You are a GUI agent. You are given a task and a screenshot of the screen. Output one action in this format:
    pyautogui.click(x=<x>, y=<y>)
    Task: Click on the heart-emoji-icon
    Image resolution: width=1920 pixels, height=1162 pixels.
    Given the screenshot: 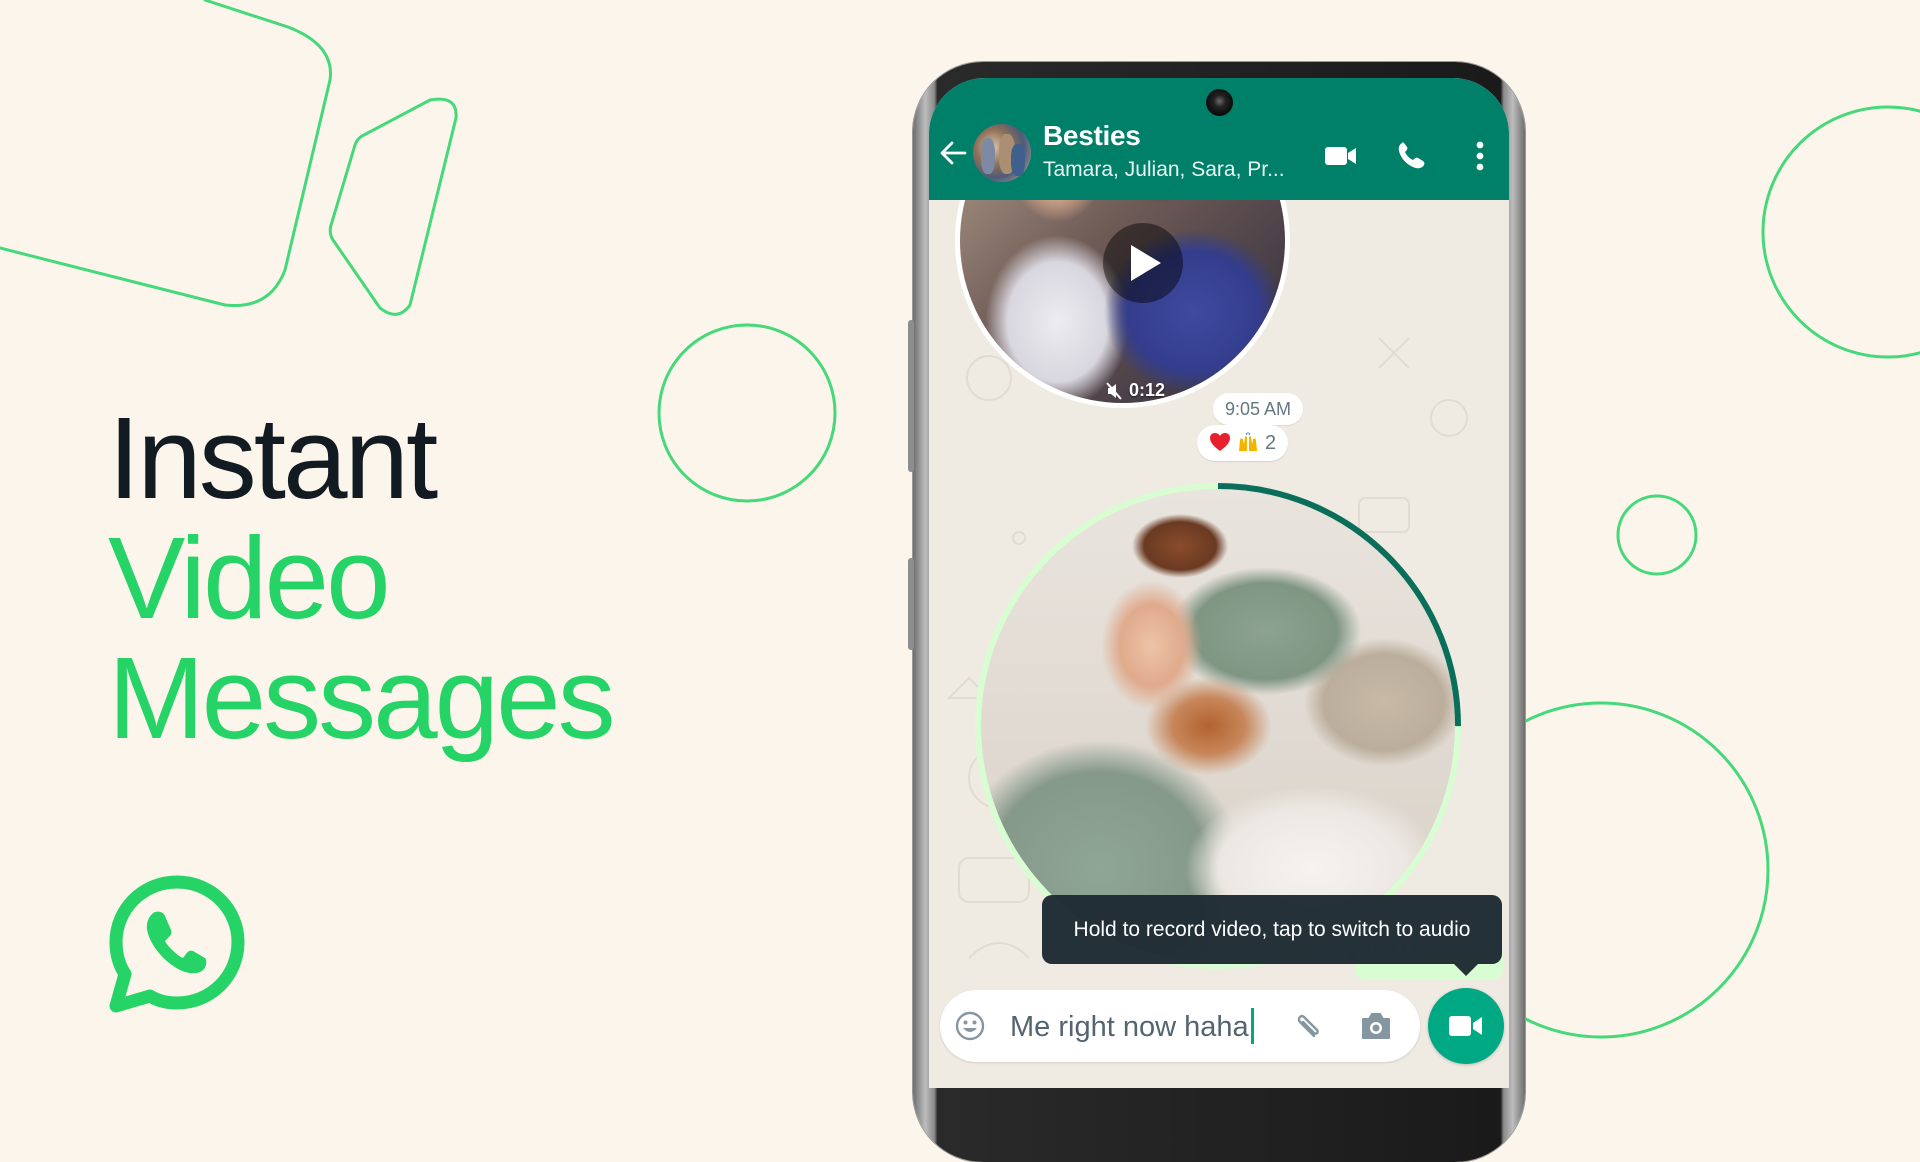 What is the action you would take?
    pyautogui.click(x=1220, y=442)
    